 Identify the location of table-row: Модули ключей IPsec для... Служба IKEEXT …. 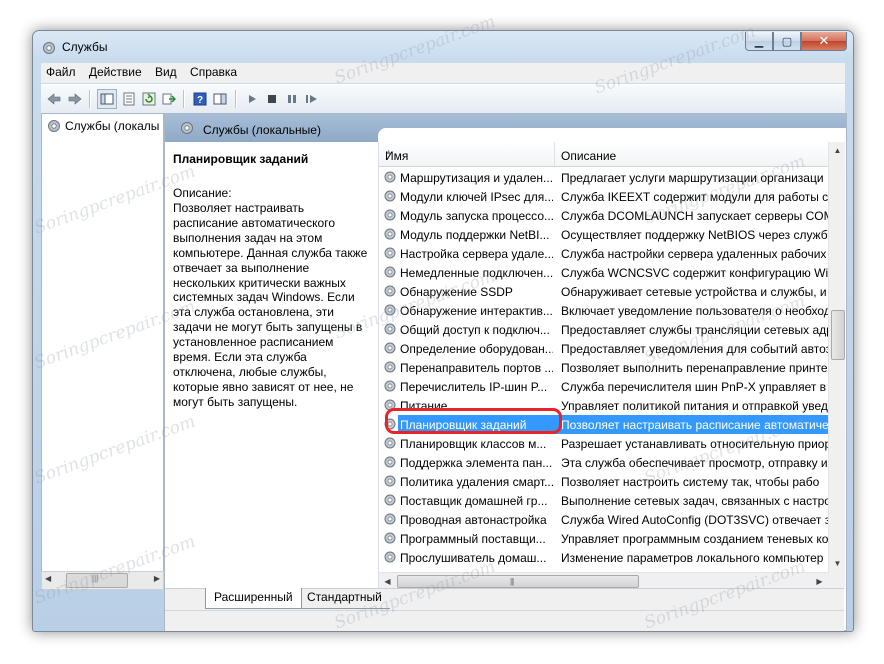
(603, 196).